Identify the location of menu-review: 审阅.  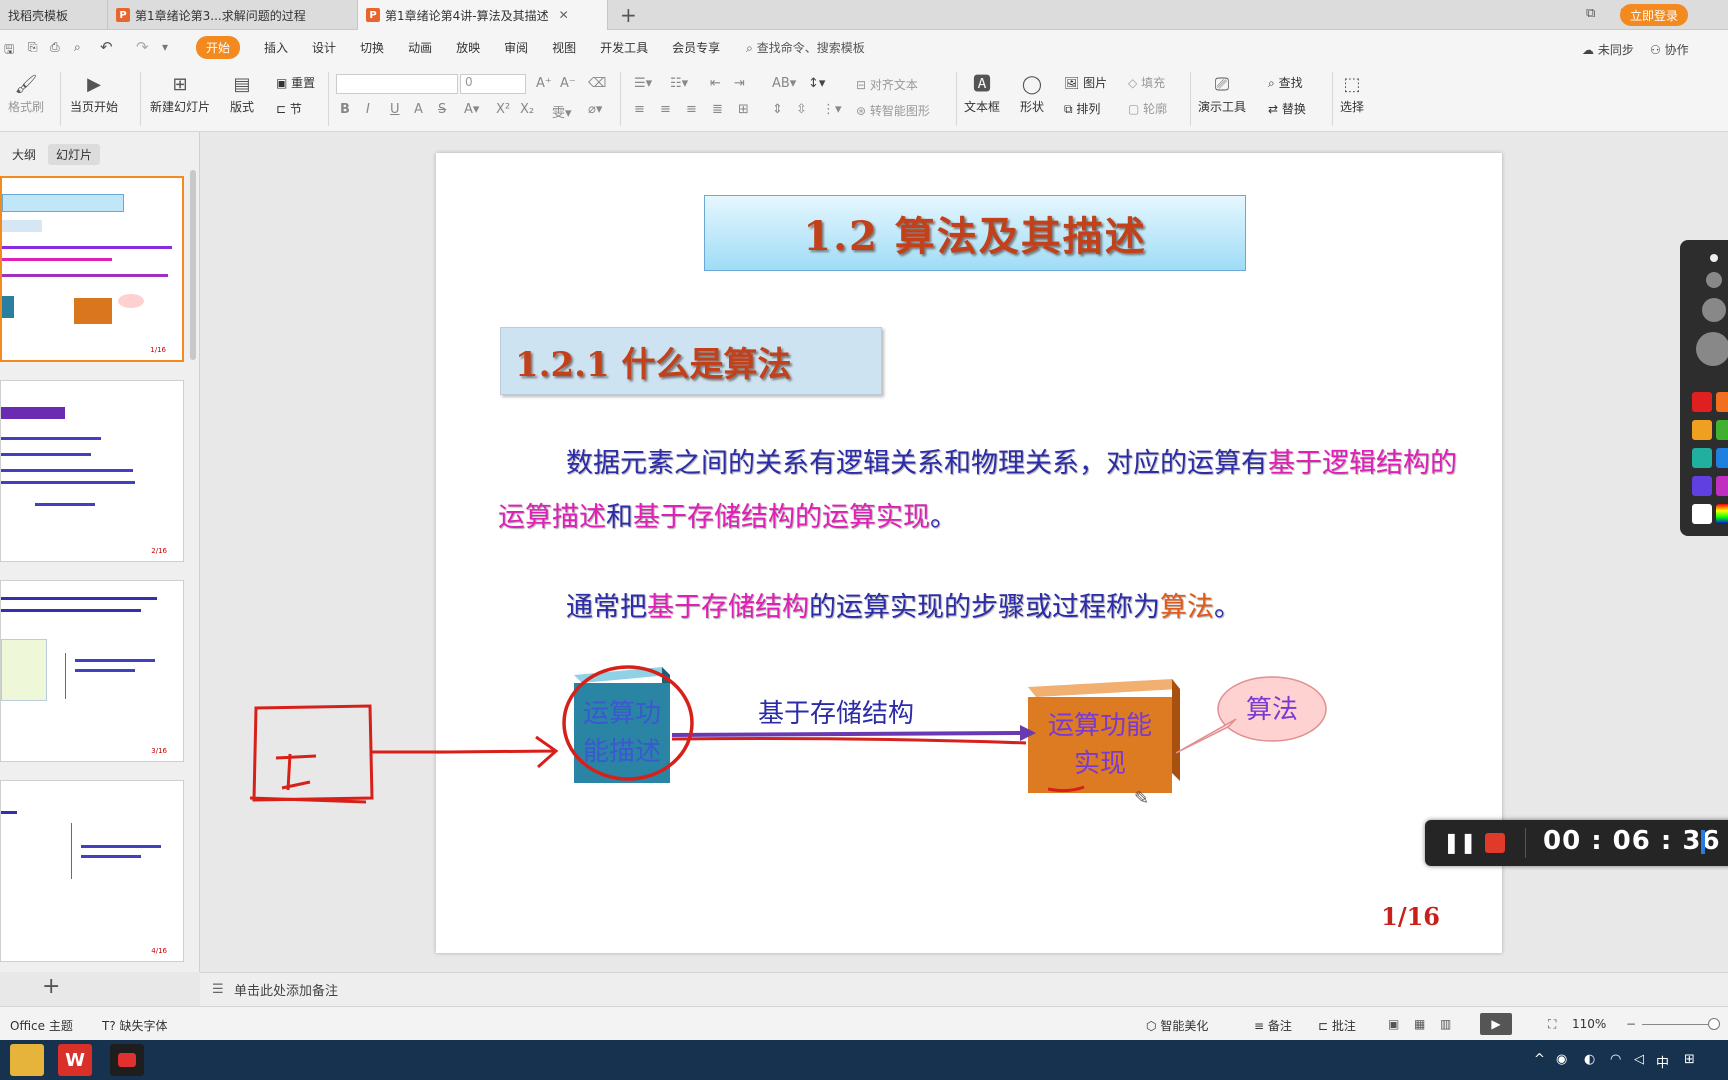
(516, 47).